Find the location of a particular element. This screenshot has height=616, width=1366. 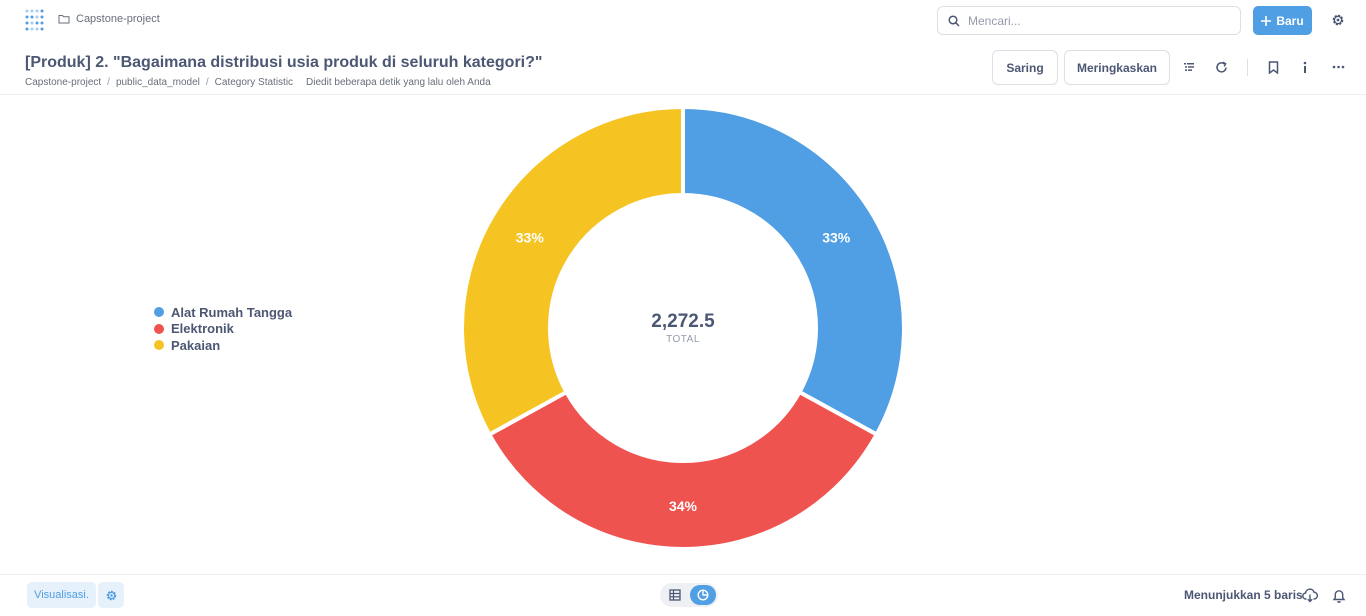

slice-percent-label: 34% is located at coordinates (683, 506).